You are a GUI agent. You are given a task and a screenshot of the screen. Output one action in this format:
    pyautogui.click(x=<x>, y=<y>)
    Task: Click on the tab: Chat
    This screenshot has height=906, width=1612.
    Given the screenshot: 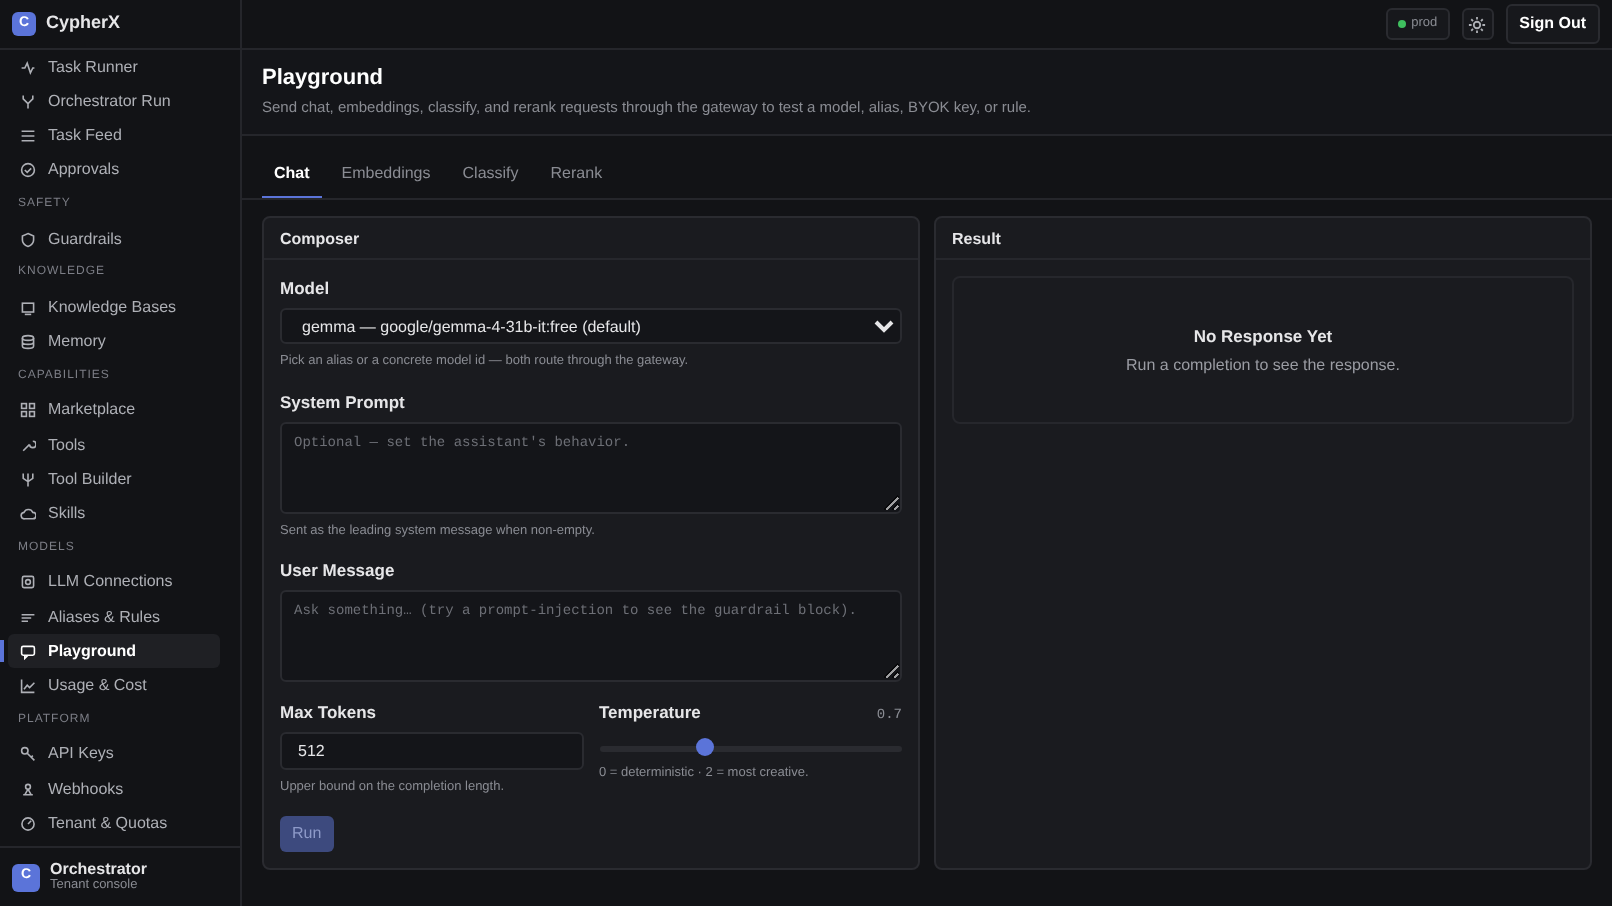 What is the action you would take?
    pyautogui.click(x=292, y=177)
    